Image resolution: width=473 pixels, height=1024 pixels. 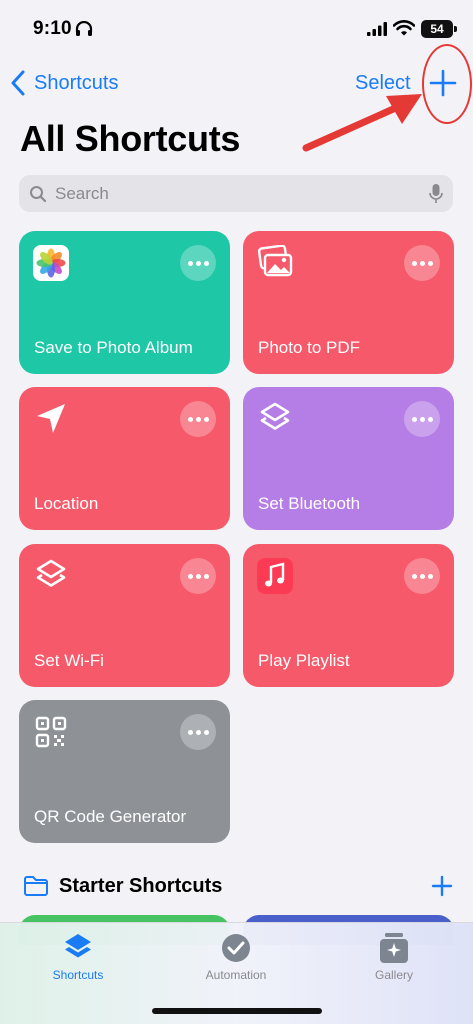 What do you see at coordinates (69, 660) in the screenshot?
I see `shortcut-label: Set Wi-Fi` at bounding box center [69, 660].